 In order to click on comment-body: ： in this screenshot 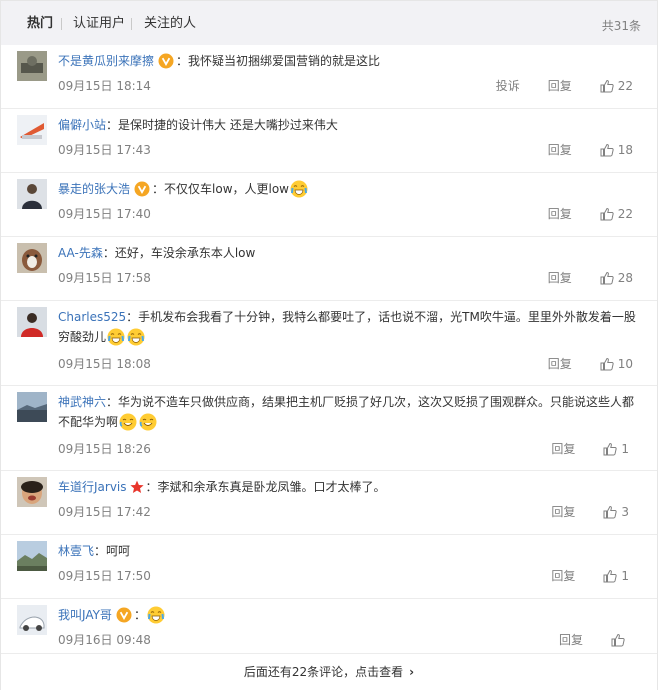, I will do `click(139, 615)`.